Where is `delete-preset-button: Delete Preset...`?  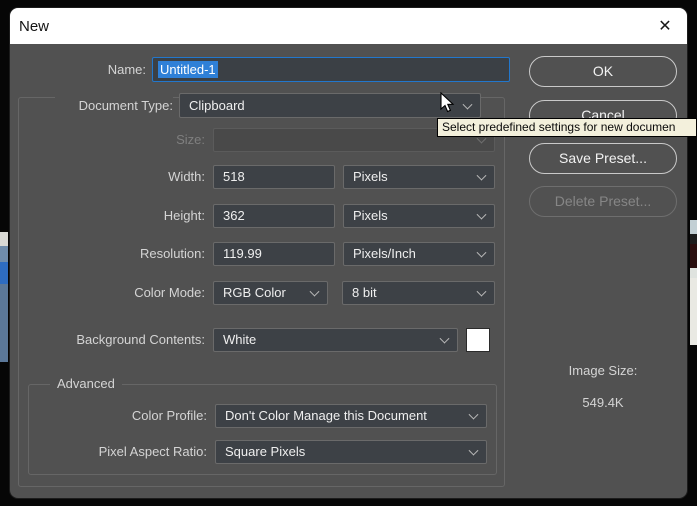 delete-preset-button: Delete Preset... is located at coordinates (603, 201).